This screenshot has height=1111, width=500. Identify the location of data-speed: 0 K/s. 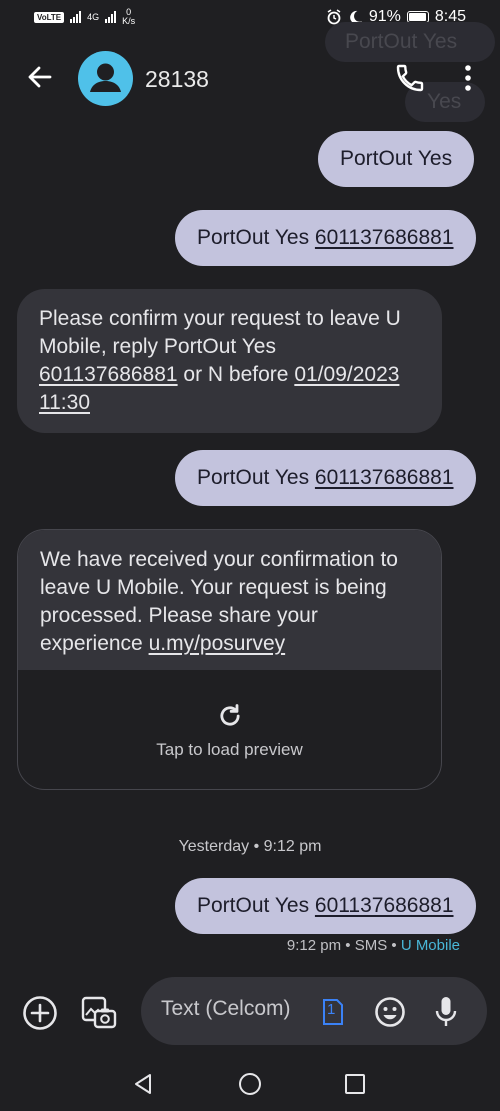
(128, 17).